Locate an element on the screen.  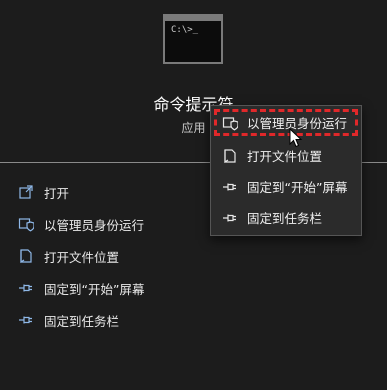
prompt-glyph: C:\>_ is located at coordinates (185, 30).